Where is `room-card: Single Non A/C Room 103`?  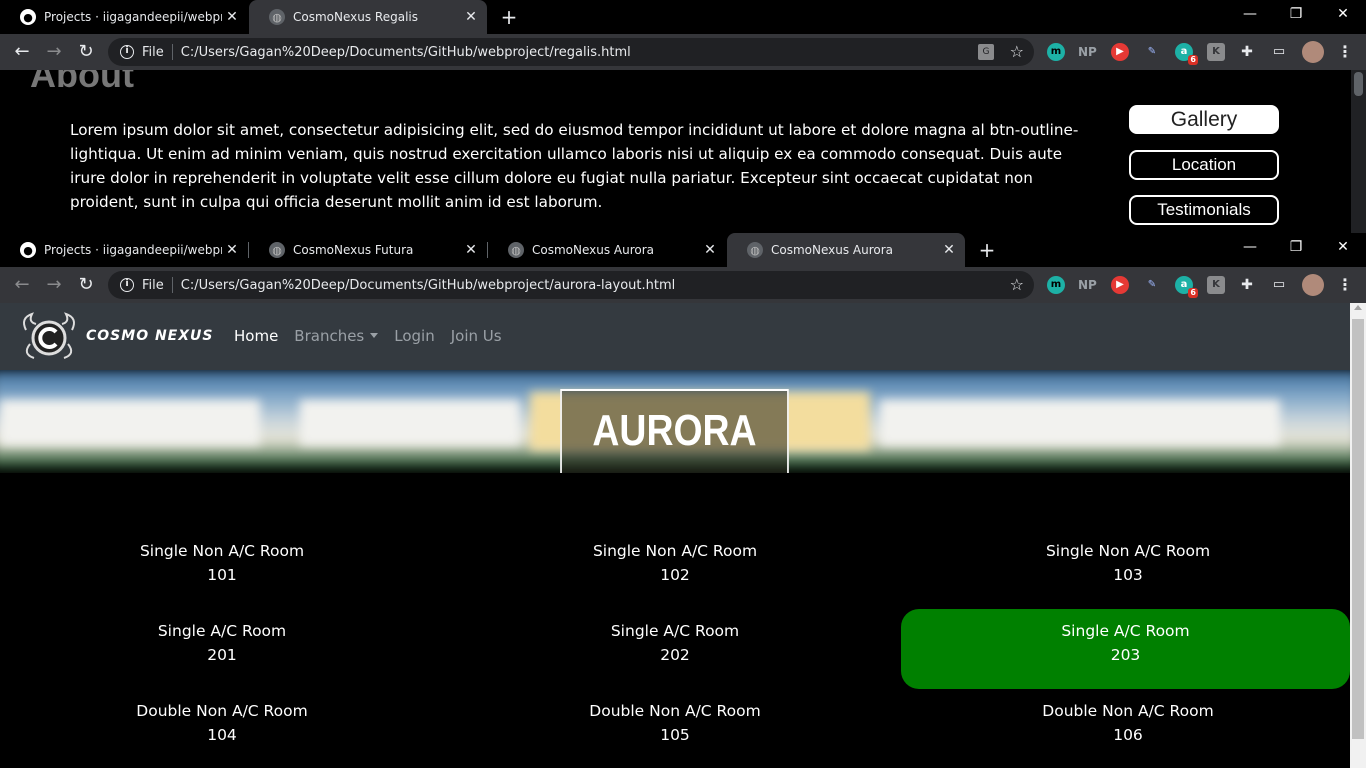
room-card: Single Non A/C Room 103 is located at coordinates (1128, 569).